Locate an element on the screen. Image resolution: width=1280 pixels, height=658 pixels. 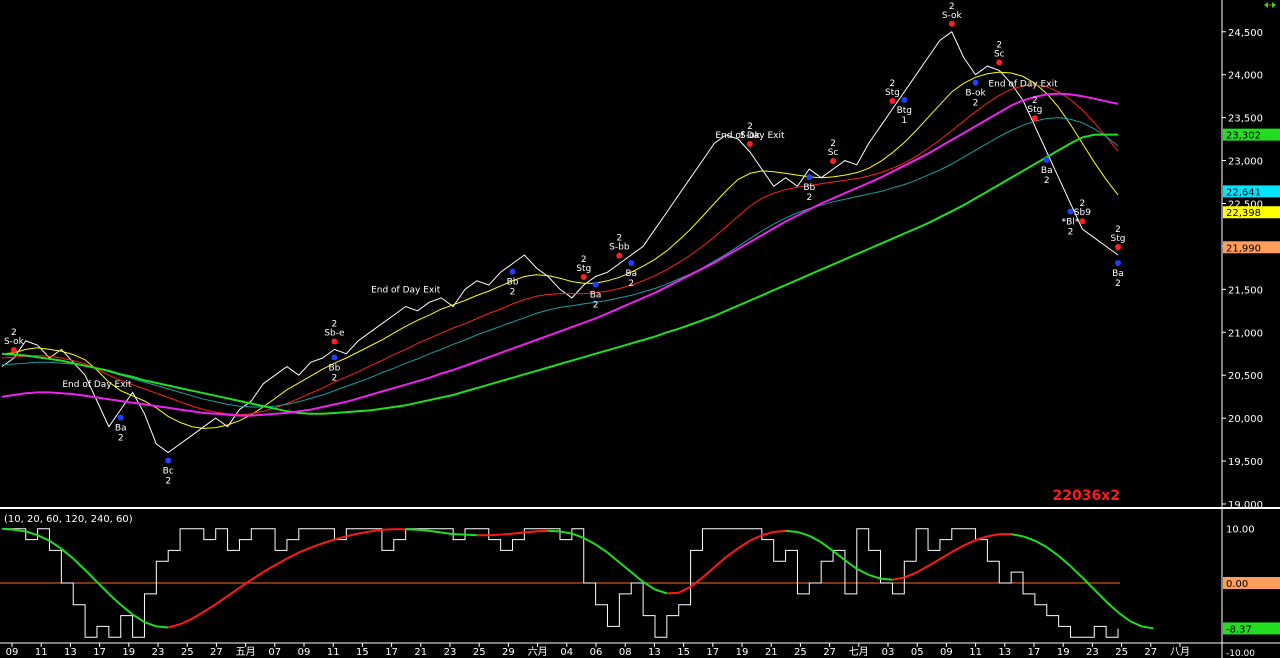
double-arrow-icon is located at coordinates (1270, 5).